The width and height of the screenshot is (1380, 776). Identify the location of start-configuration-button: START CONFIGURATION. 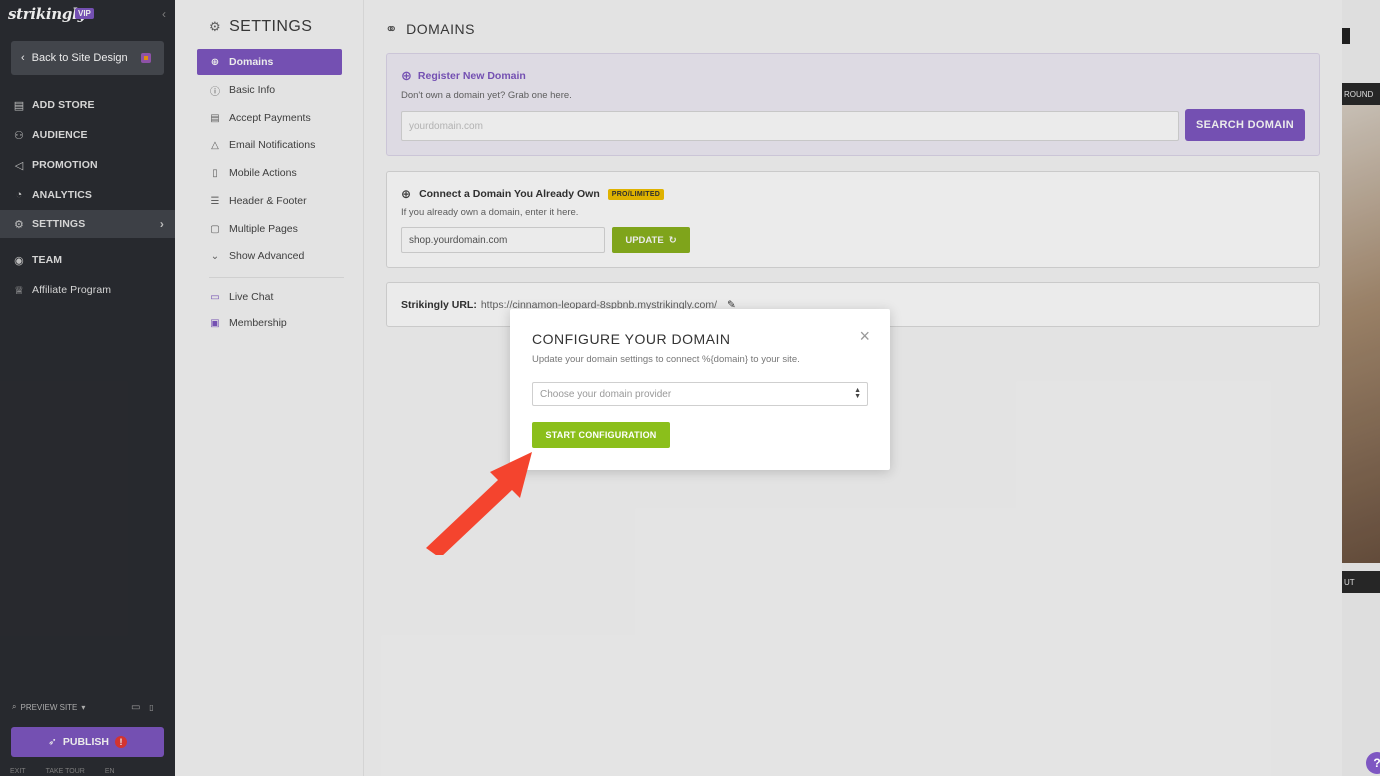
(601, 435).